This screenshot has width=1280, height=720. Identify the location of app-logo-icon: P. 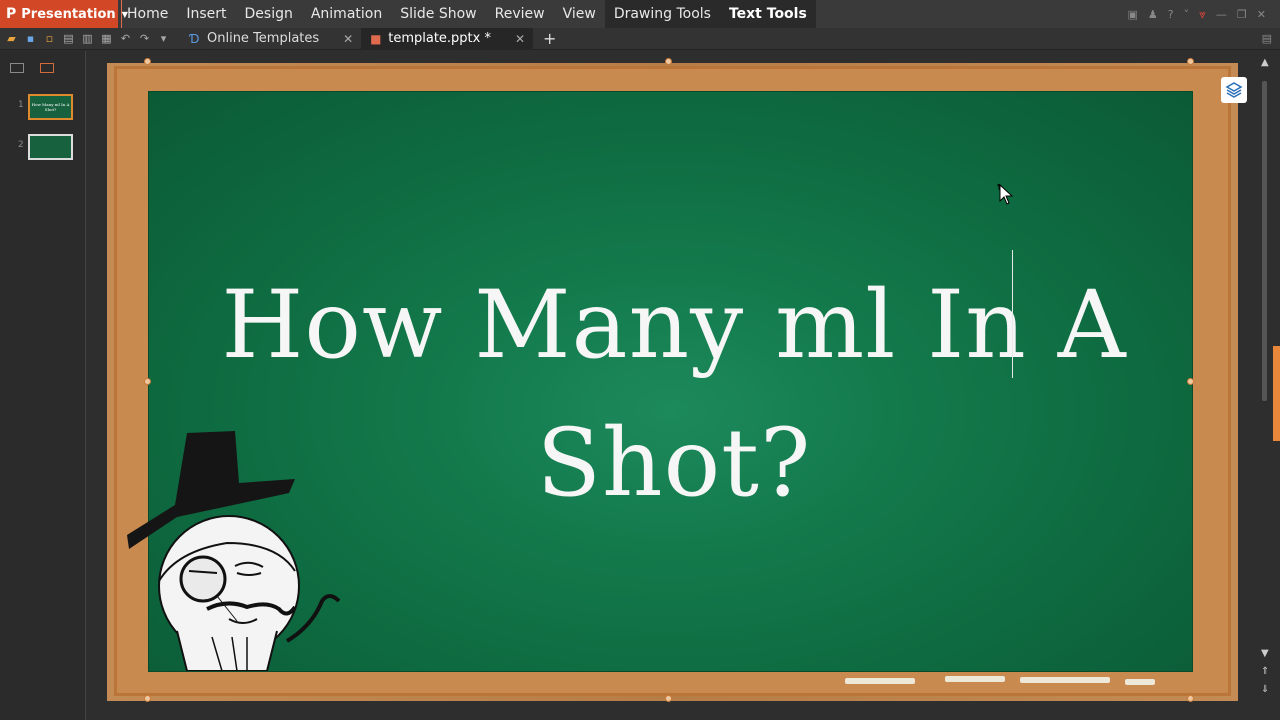
(11, 14).